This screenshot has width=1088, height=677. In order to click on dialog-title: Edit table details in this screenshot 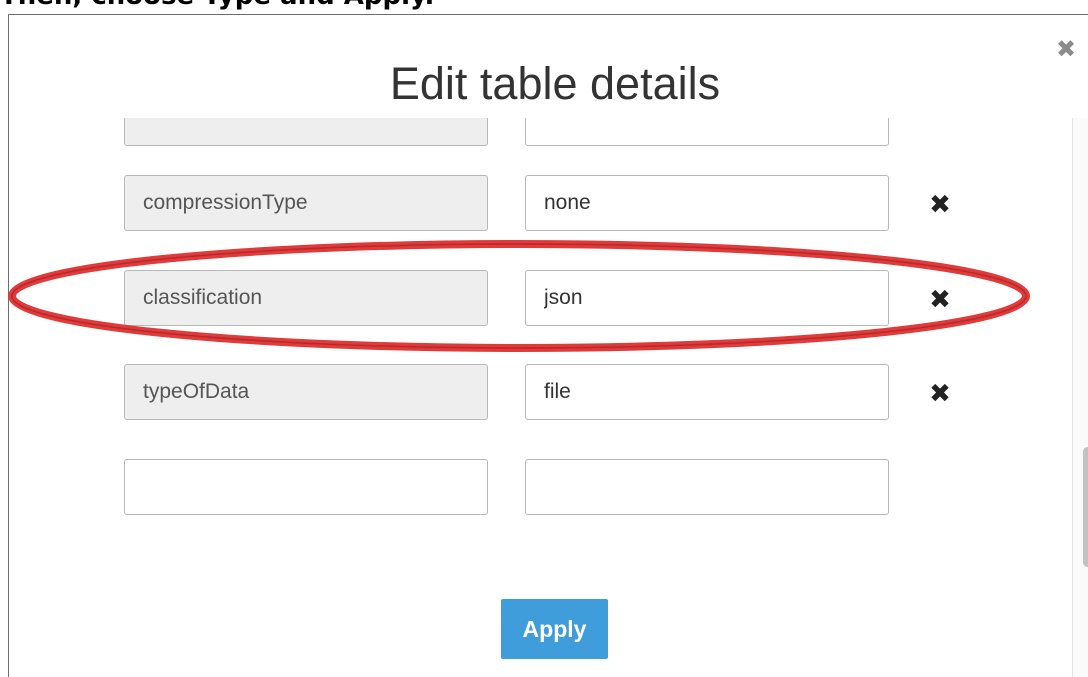, I will do `click(555, 83)`.